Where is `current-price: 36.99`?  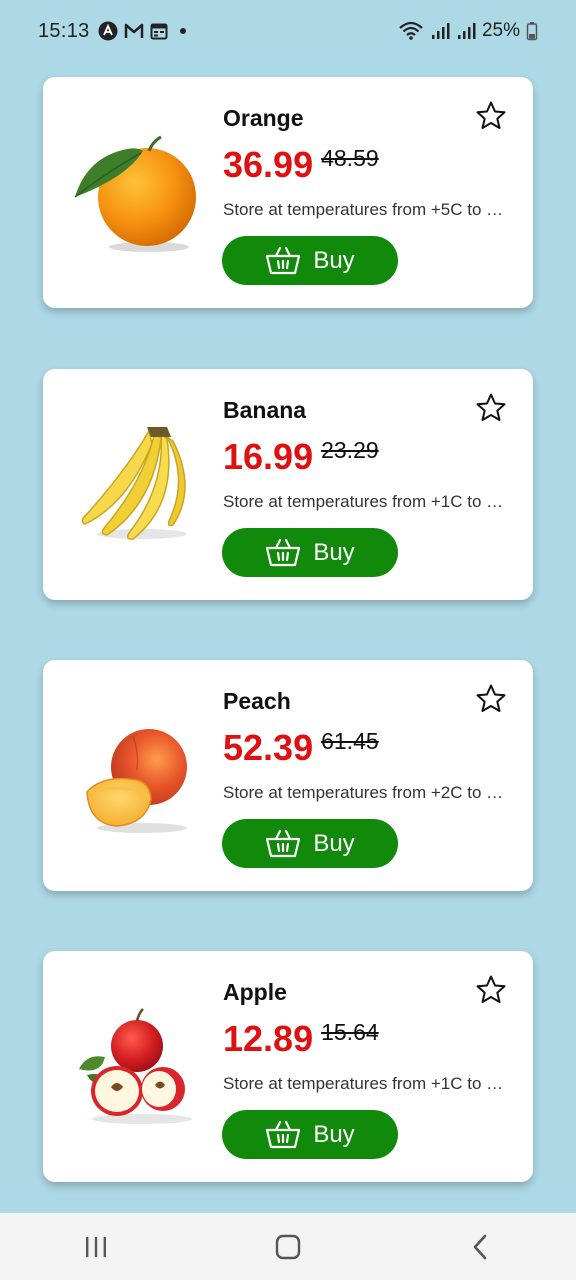
current-price: 36.99 is located at coordinates (268, 164).